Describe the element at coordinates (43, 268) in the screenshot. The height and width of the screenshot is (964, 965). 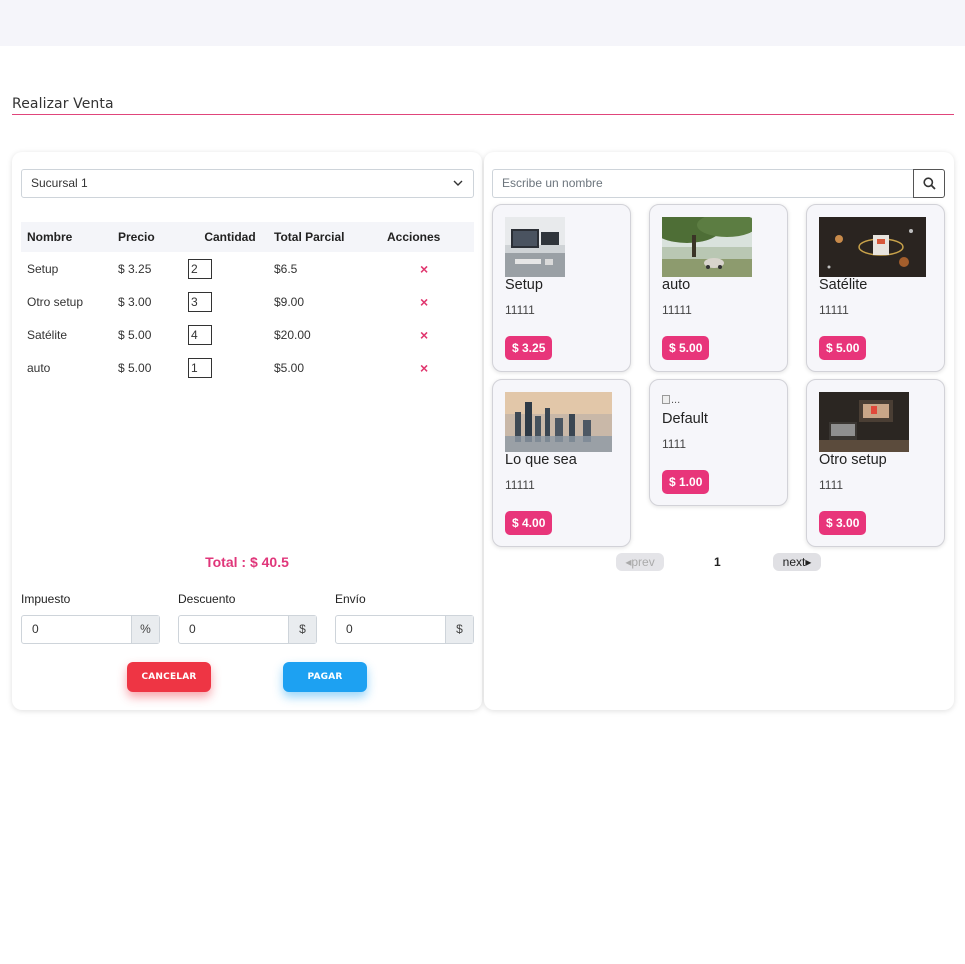
I see `cart-item-name: Setup` at that location.